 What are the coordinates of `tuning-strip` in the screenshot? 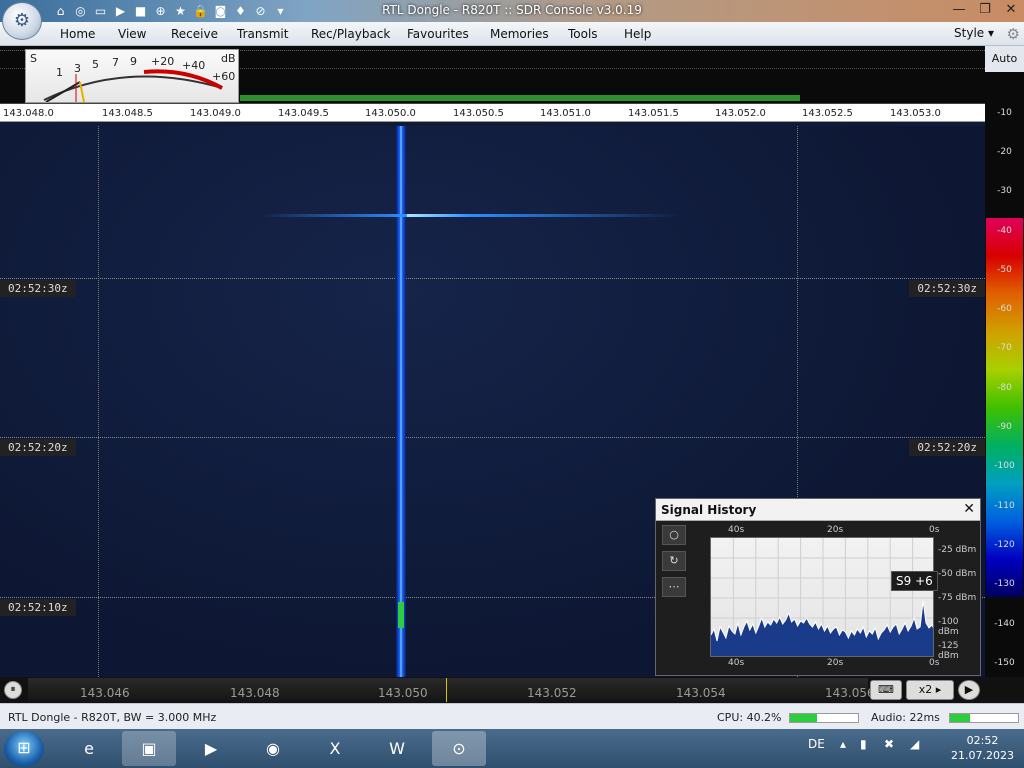 It's located at (448, 690).